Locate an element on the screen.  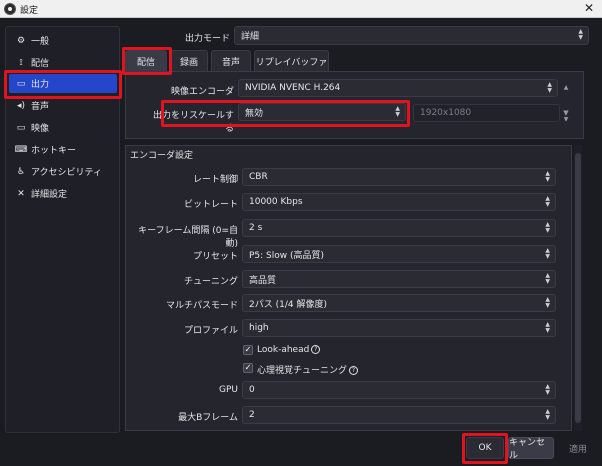
lookahead-row: Look-ahead? is located at coordinates (289, 350).